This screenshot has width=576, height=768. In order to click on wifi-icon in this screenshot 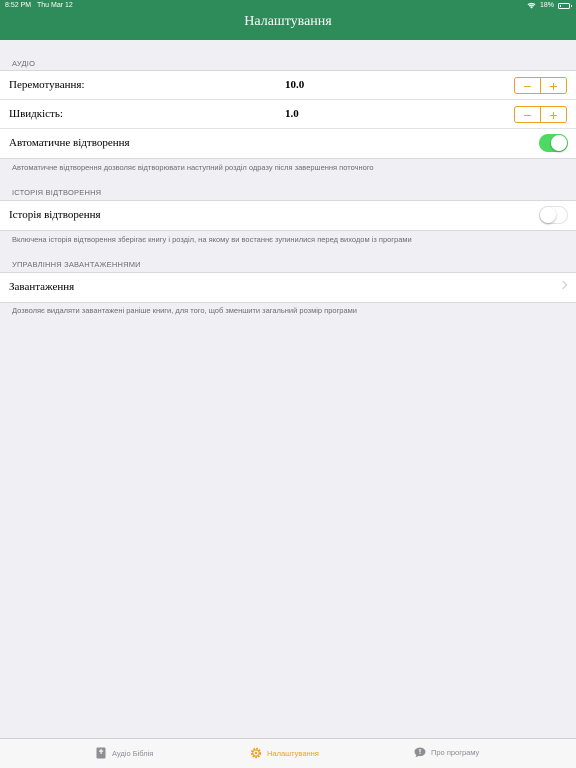, I will do `click(531, 5)`.